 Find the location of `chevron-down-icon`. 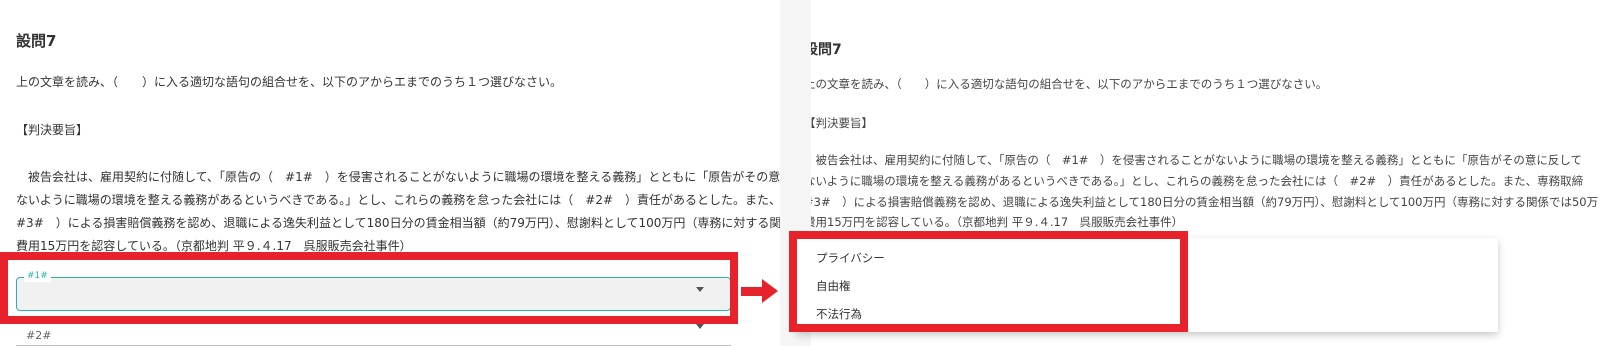

chevron-down-icon is located at coordinates (700, 326).